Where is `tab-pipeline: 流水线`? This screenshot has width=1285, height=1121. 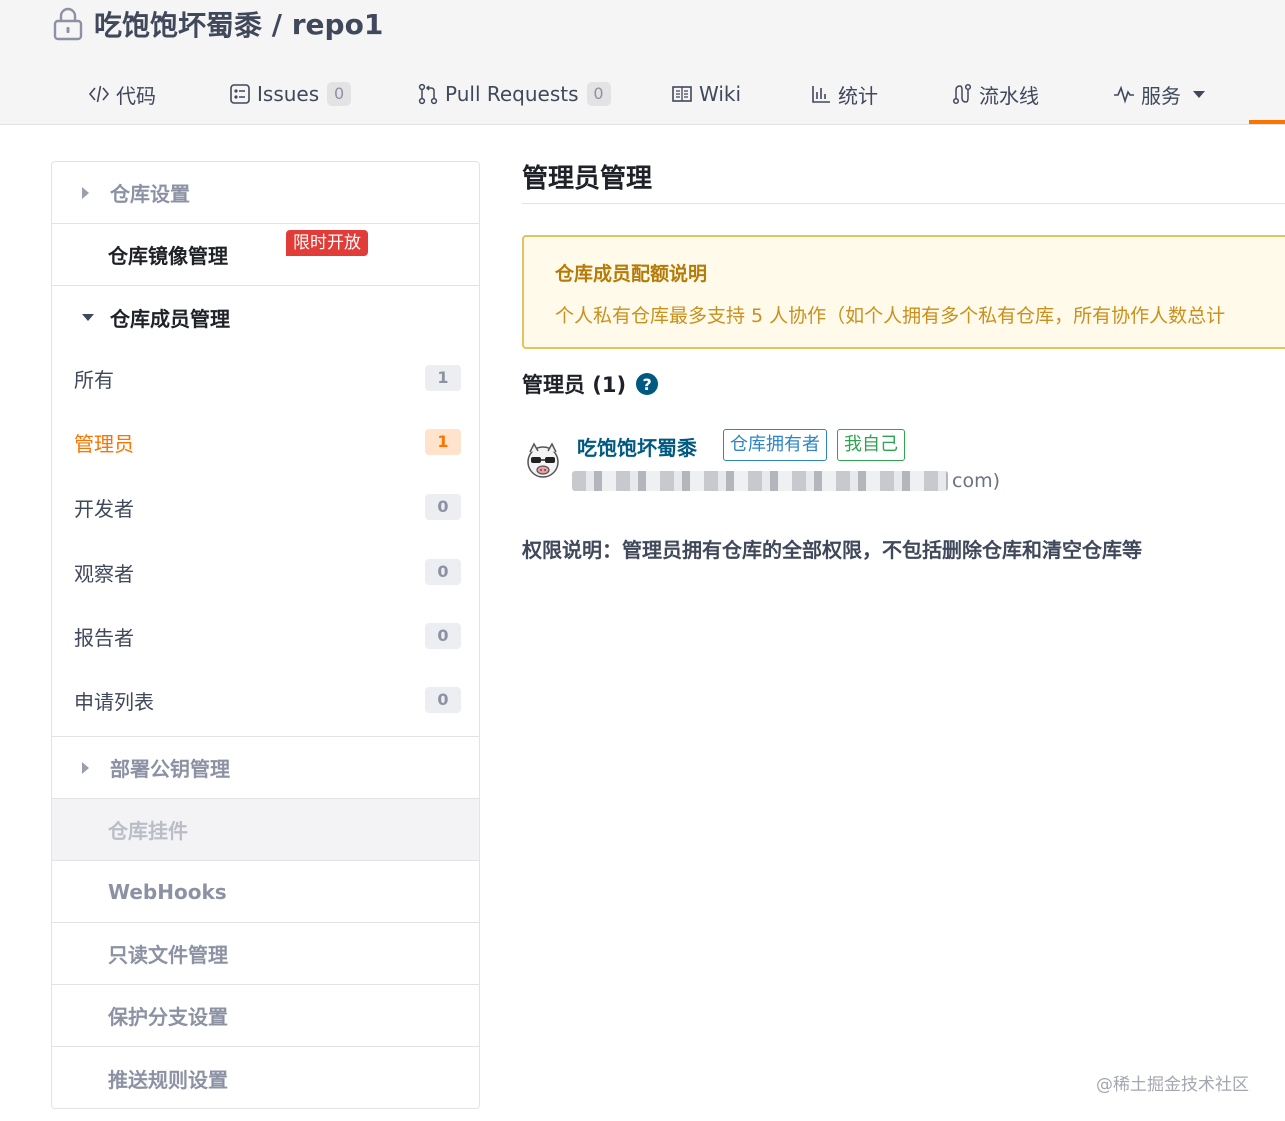 tab-pipeline: 流水线 is located at coordinates (995, 94).